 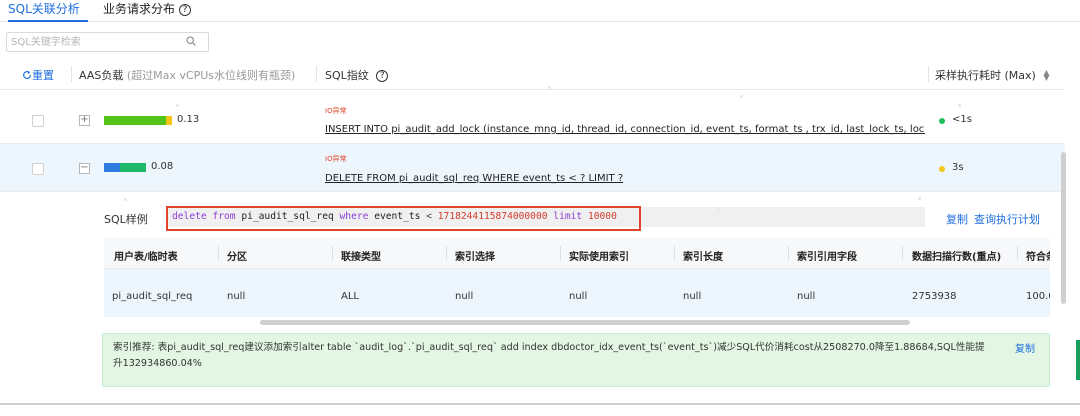 I want to click on column-header: 索引选择, so click(x=475, y=257).